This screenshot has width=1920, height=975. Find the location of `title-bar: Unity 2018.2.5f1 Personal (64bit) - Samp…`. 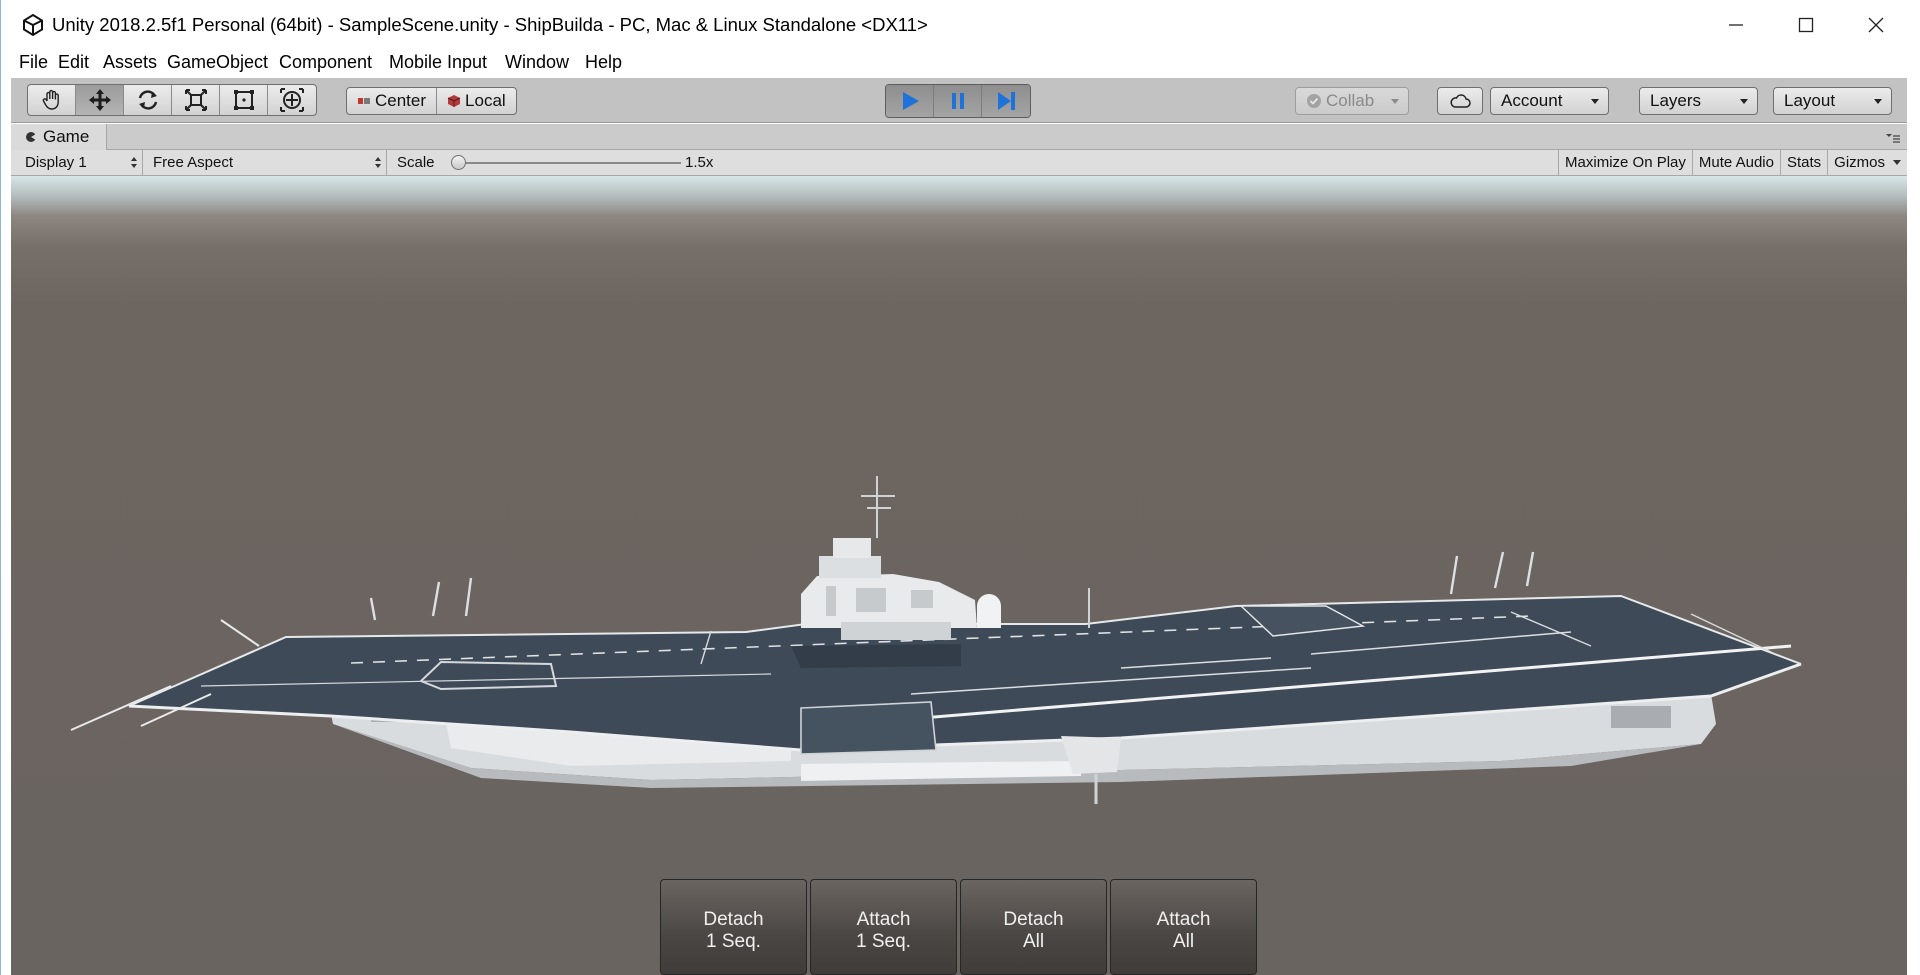

title-bar: Unity 2018.2.5f1 Personal (64bit) - Samp… is located at coordinates (960, 25).